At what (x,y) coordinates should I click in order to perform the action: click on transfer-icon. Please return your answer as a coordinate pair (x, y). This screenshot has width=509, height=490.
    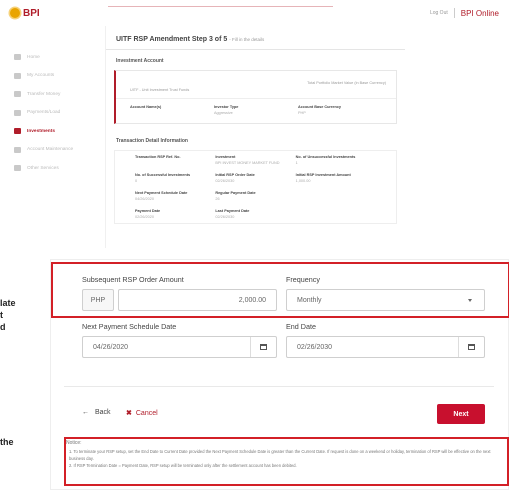
    Looking at the image, I should click on (17, 94).